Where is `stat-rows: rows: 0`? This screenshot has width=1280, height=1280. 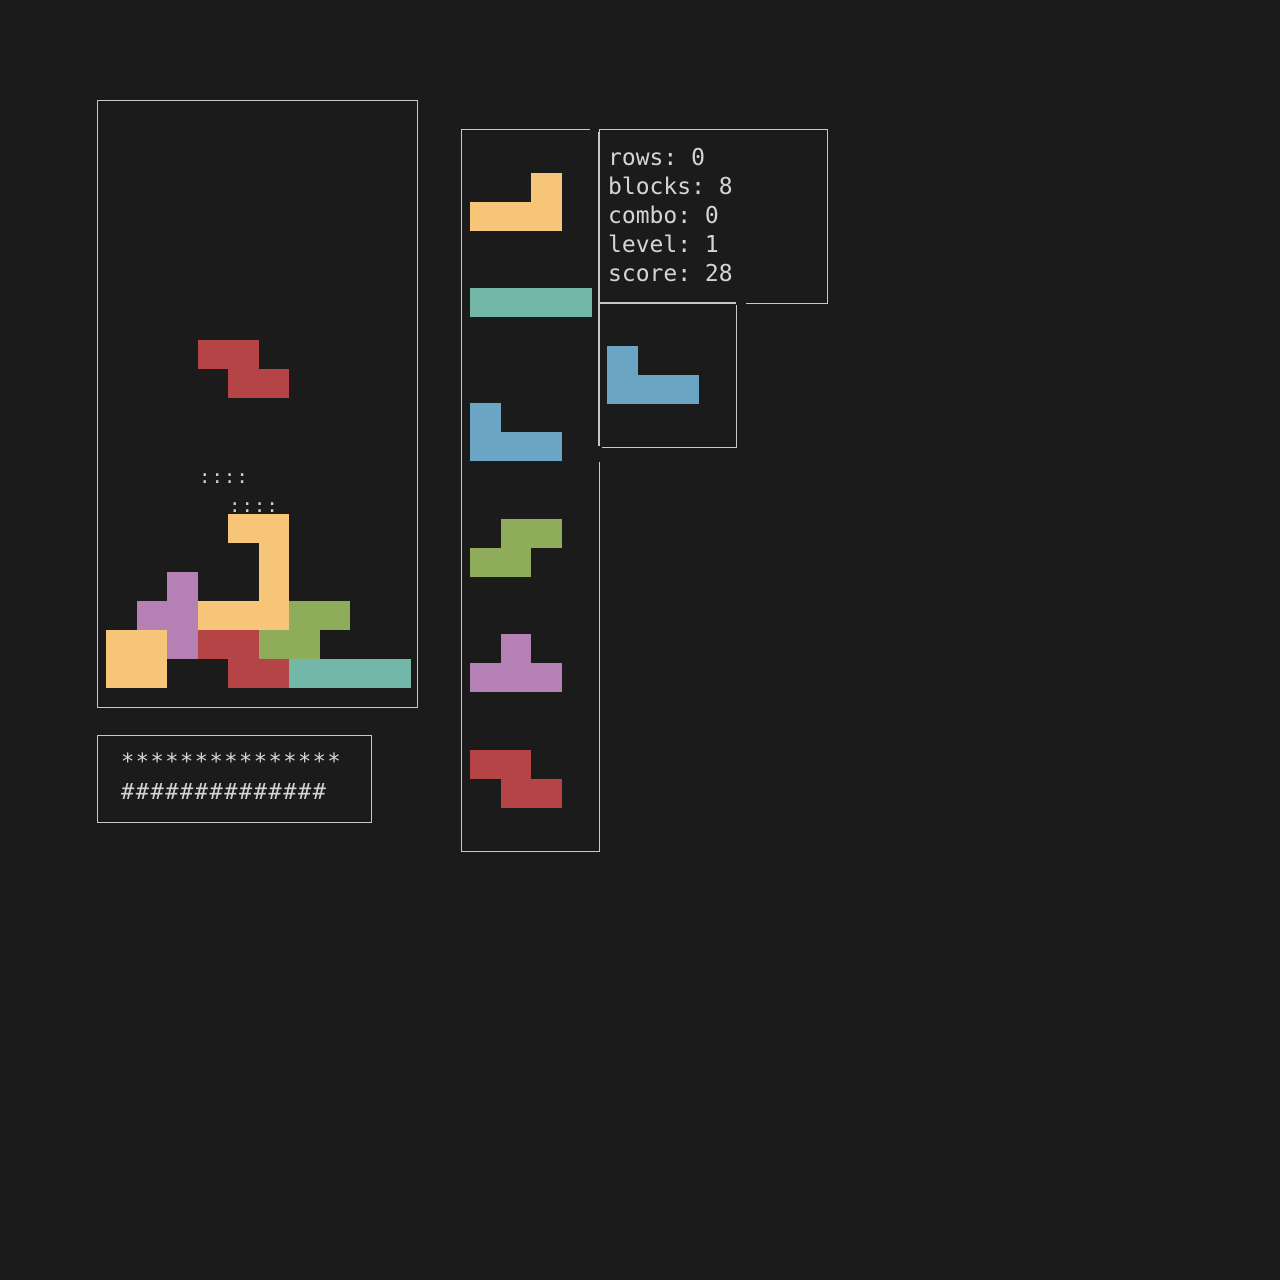
stat-rows: rows: 0 is located at coordinates (656, 158).